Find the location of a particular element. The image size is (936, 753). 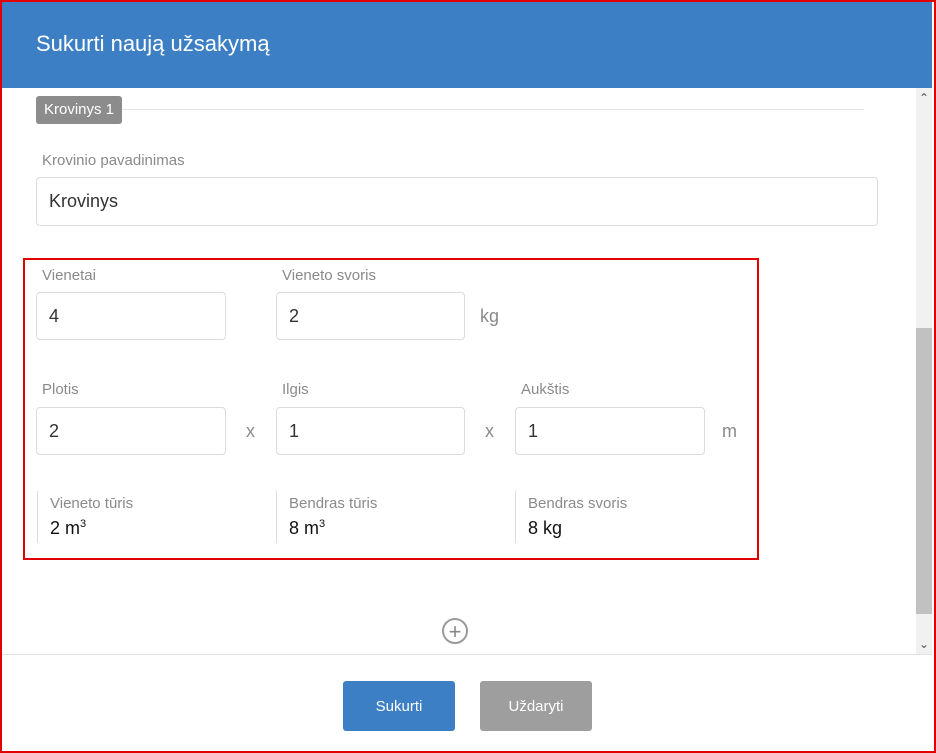

unit-weight-label: Vieneto svoris is located at coordinates (329, 275).